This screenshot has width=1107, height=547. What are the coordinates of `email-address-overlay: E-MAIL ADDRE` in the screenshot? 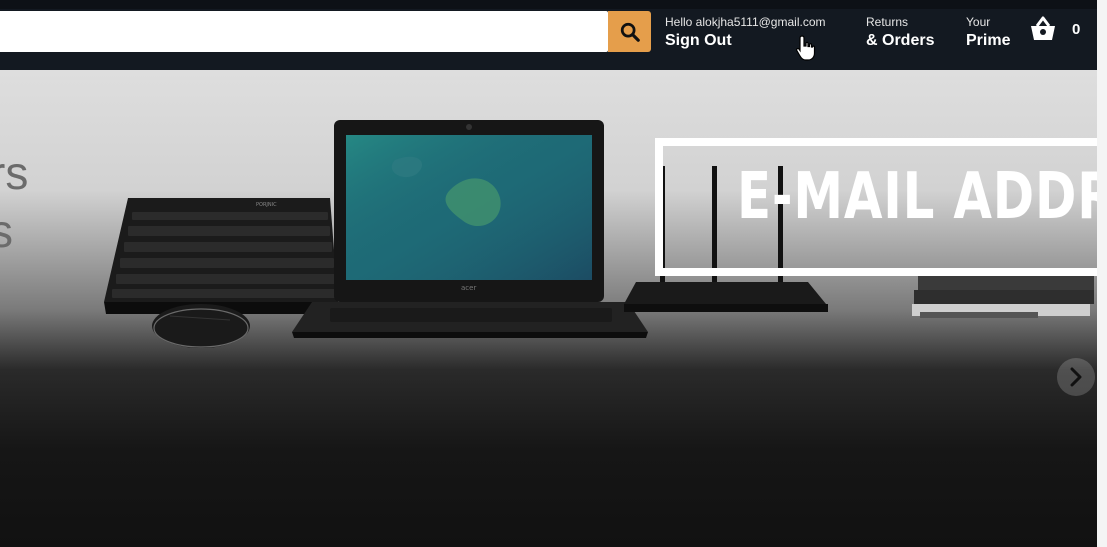 It's located at (876, 207).